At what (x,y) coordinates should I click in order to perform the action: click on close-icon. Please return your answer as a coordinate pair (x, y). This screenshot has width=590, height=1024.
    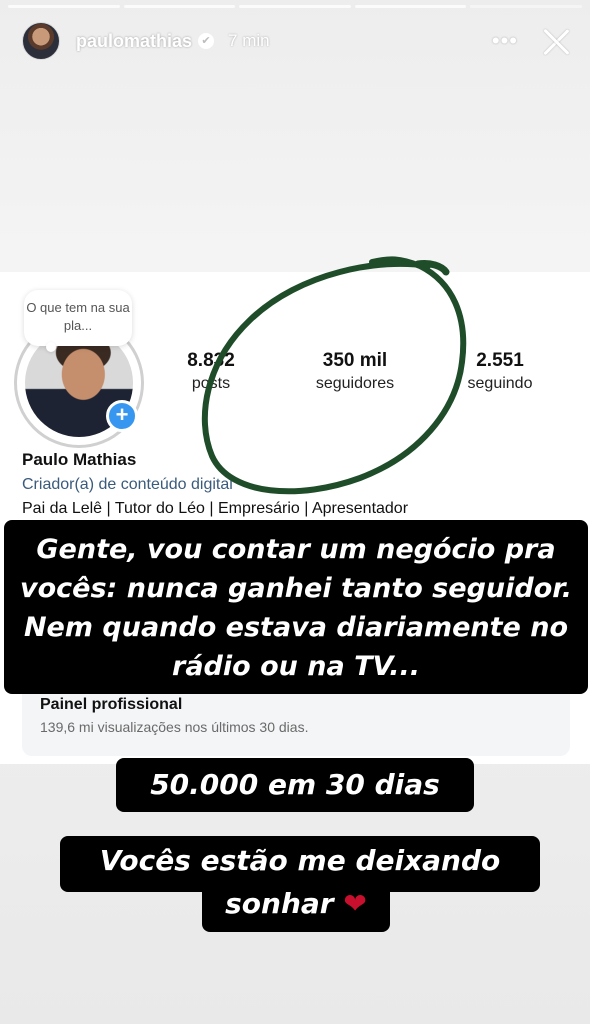
    Looking at the image, I should click on (556, 41).